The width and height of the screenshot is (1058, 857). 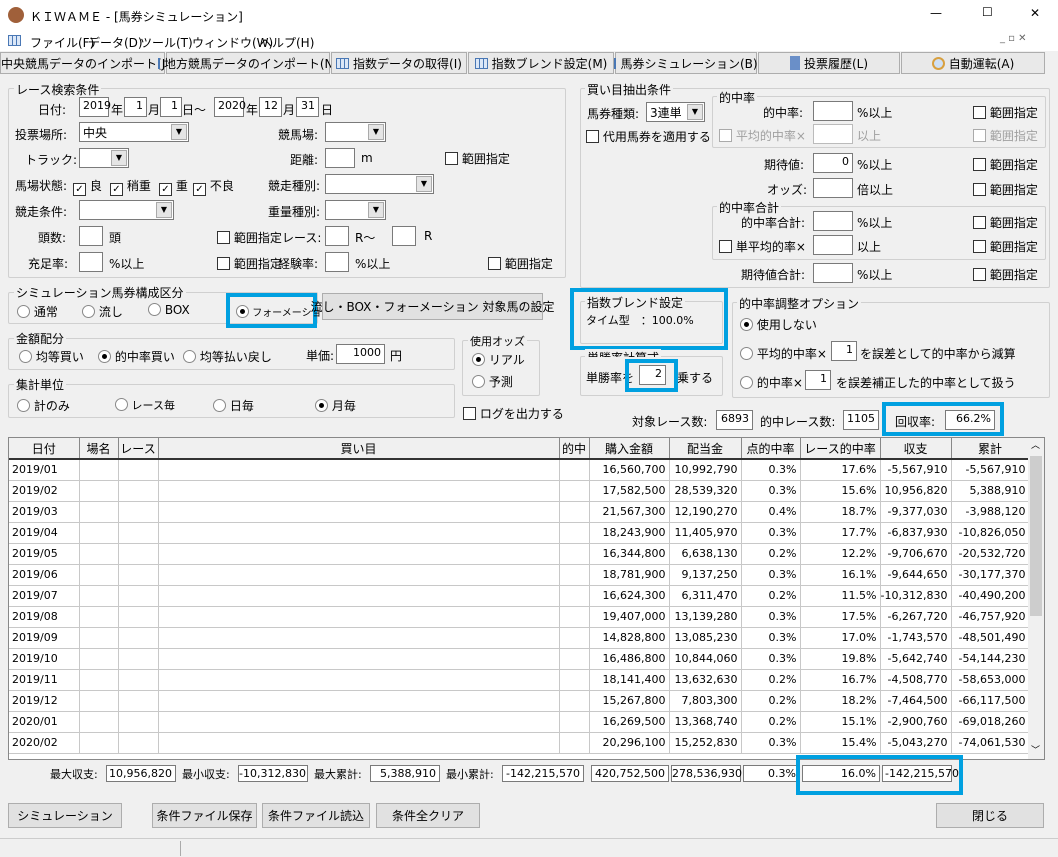 I want to click on column-header: 点的中率, so click(x=771, y=449).